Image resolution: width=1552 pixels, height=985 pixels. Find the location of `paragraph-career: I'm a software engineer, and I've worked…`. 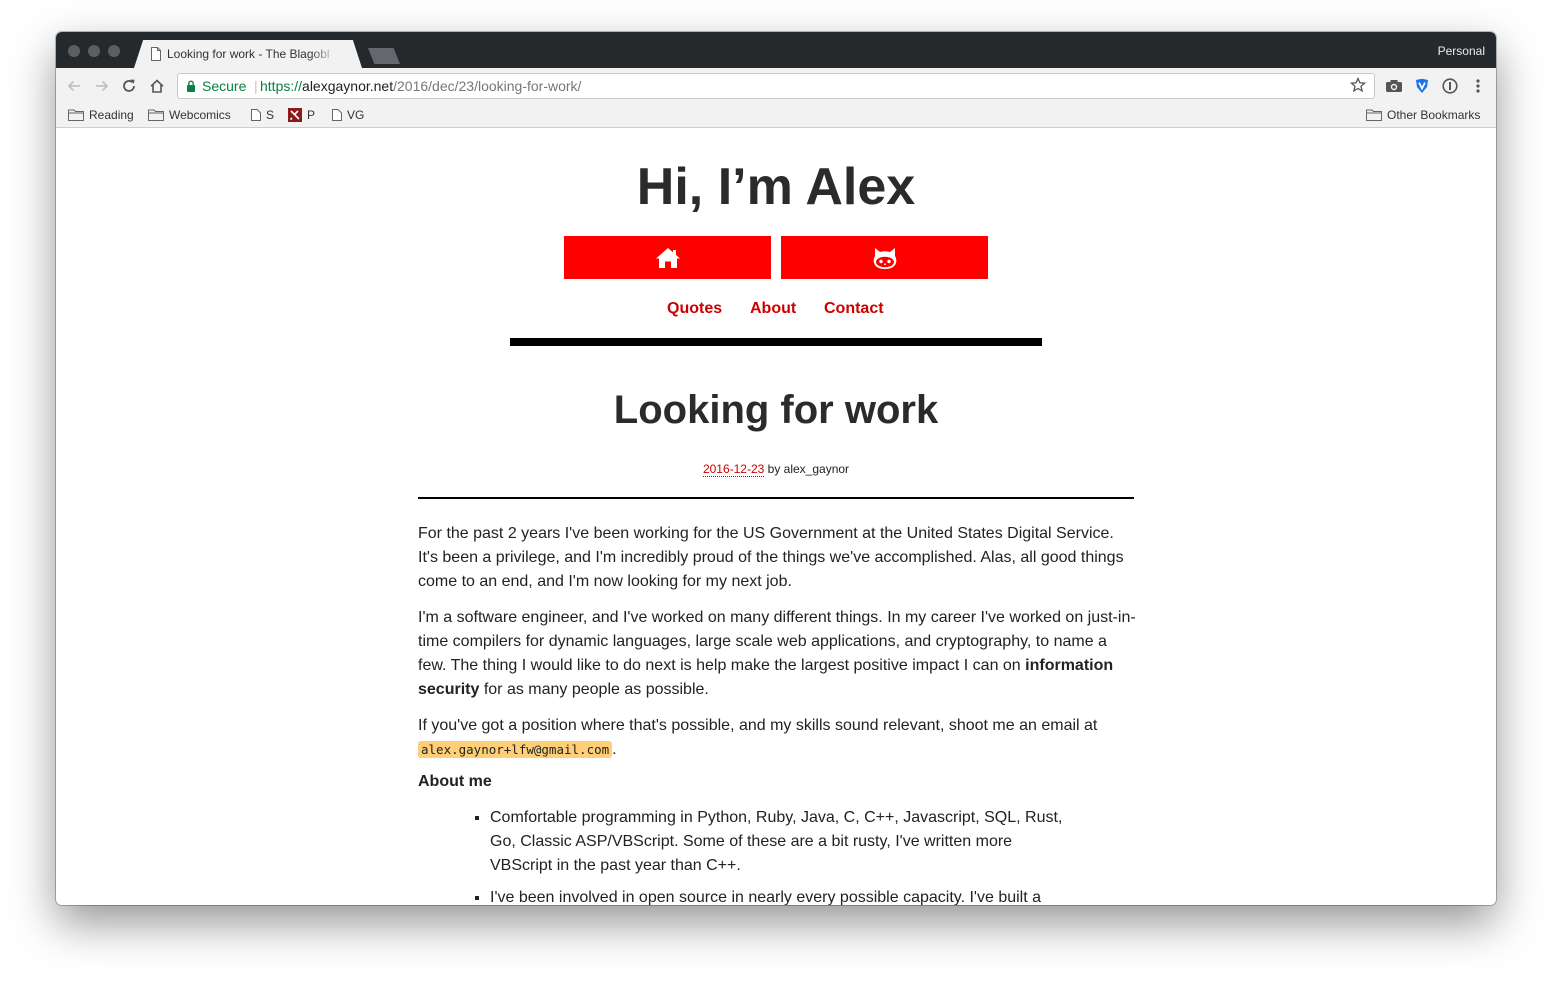

paragraph-career: I'm a software engineer, and I've worked… is located at coordinates (777, 654).